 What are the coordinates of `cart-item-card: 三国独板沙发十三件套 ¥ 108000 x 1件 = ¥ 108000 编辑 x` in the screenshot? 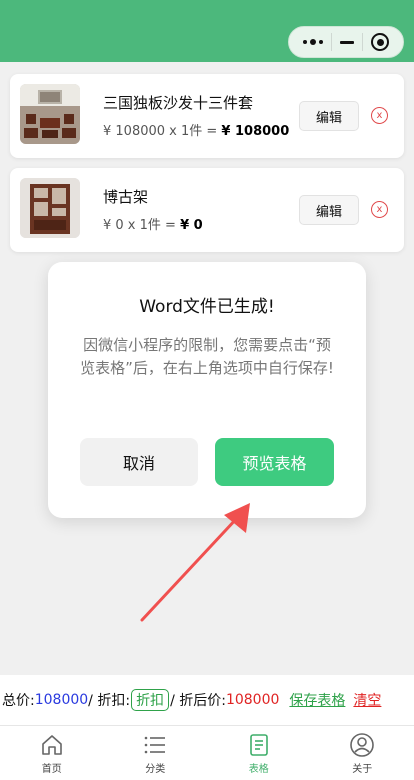 It's located at (207, 116).